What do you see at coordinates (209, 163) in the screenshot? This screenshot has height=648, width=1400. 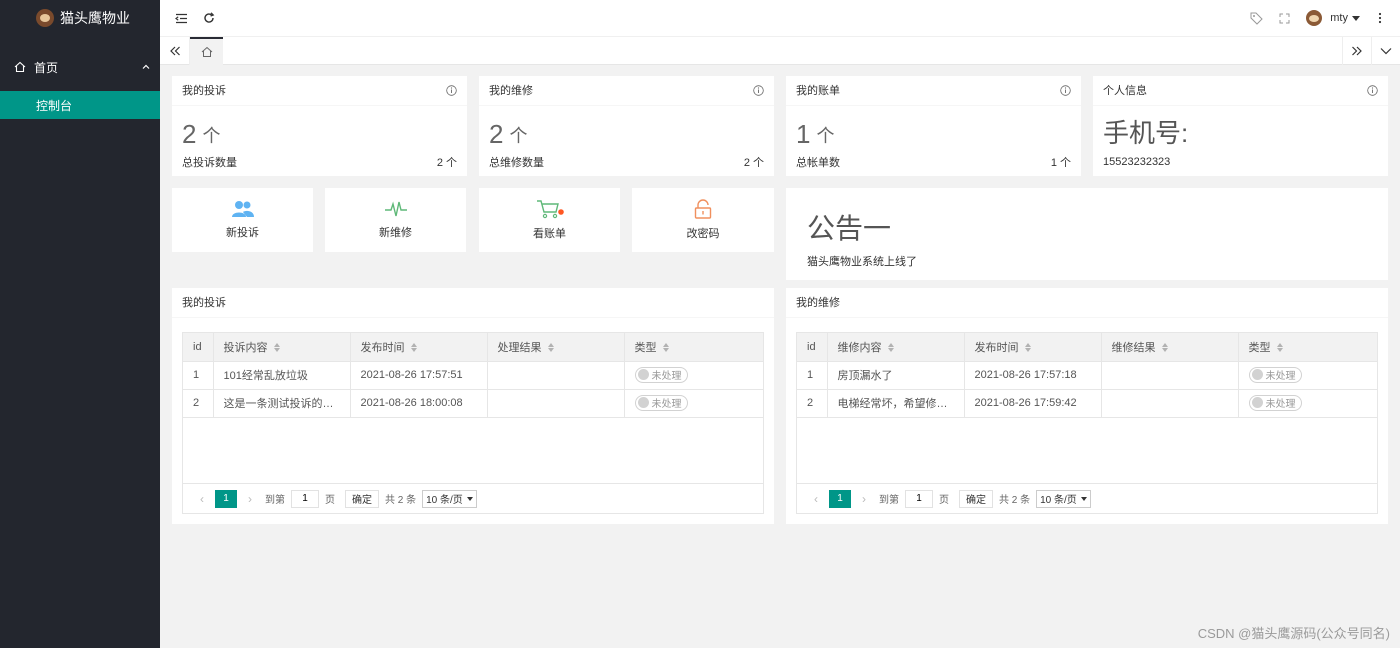 I see `stat-foot-label: 总投诉数量` at bounding box center [209, 163].